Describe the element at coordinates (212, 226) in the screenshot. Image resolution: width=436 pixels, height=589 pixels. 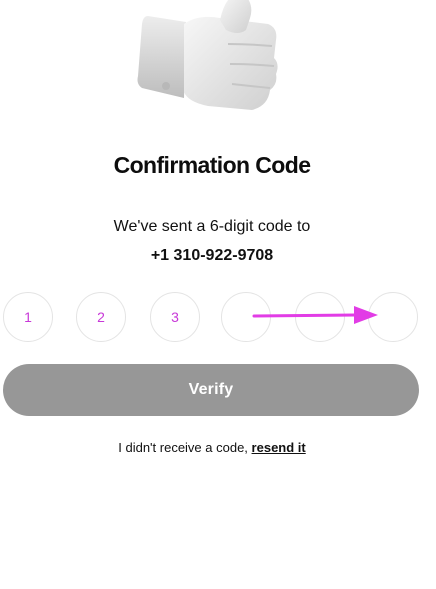
I see `sent-code-message: We've sent a 6-digit code to` at that location.